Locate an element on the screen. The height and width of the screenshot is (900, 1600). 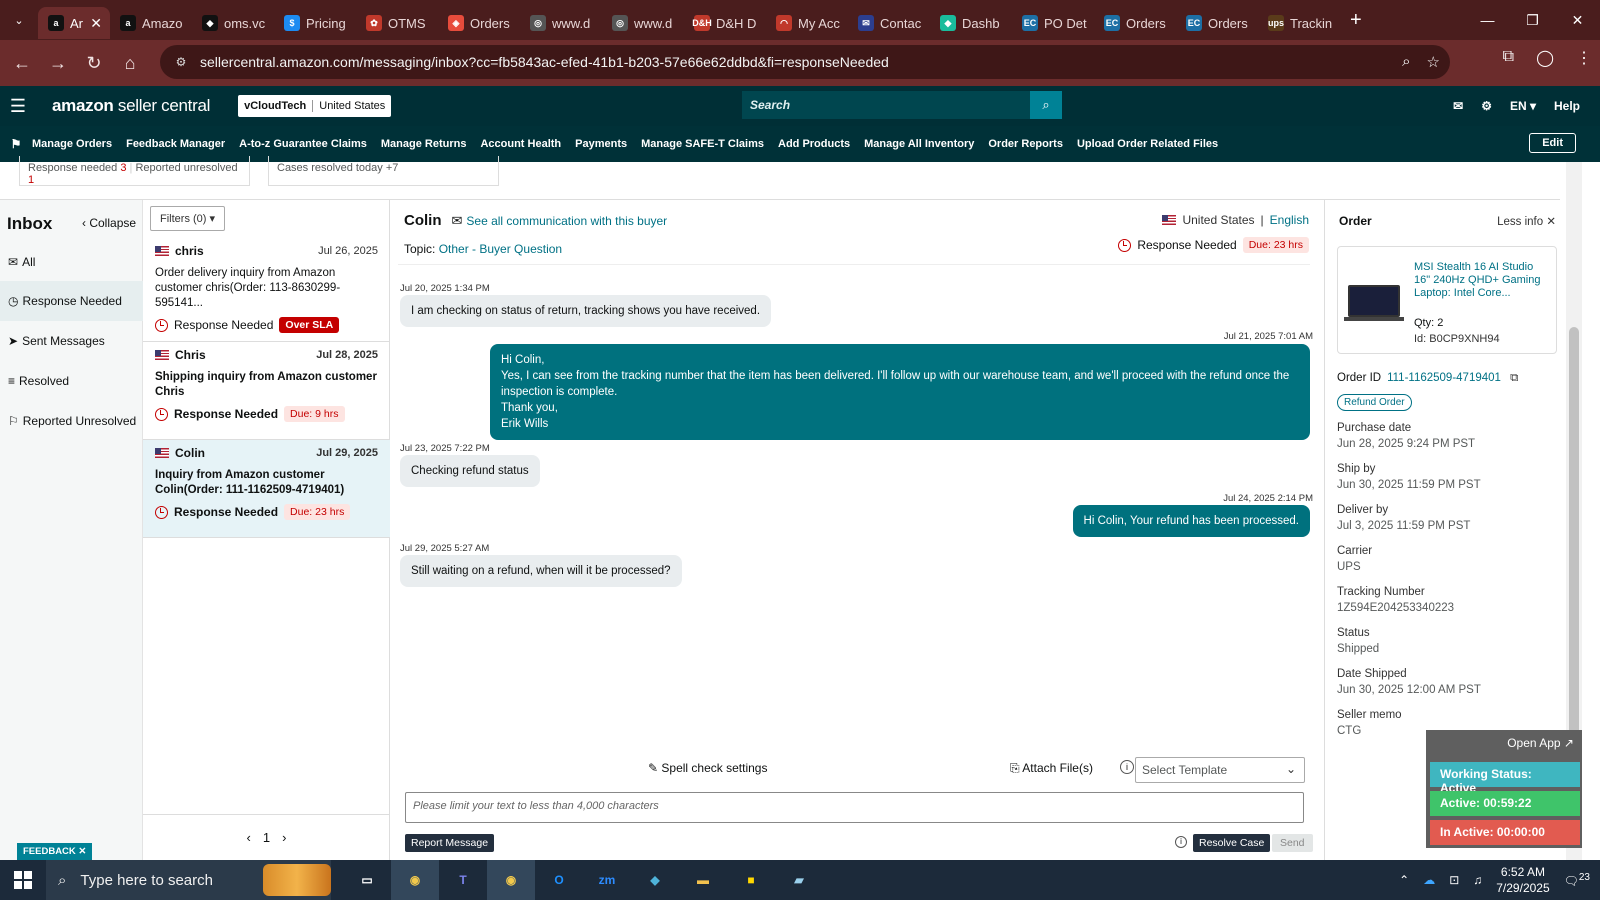
browser-tab: ups Trackin is located at coordinates (1299, 23).